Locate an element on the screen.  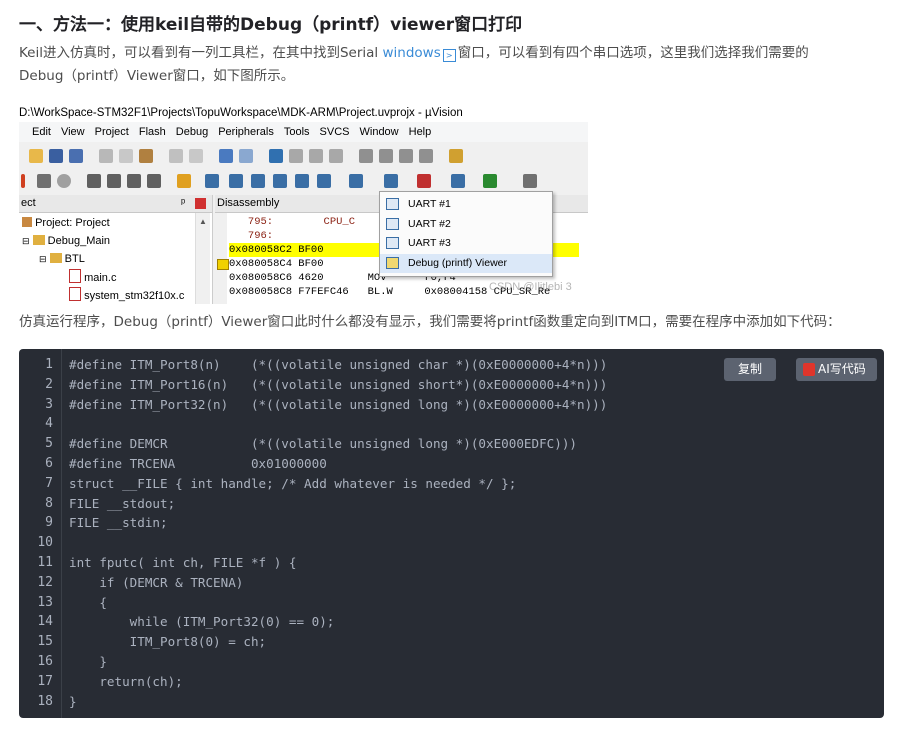
comment-icon is located at coordinates (406, 156).